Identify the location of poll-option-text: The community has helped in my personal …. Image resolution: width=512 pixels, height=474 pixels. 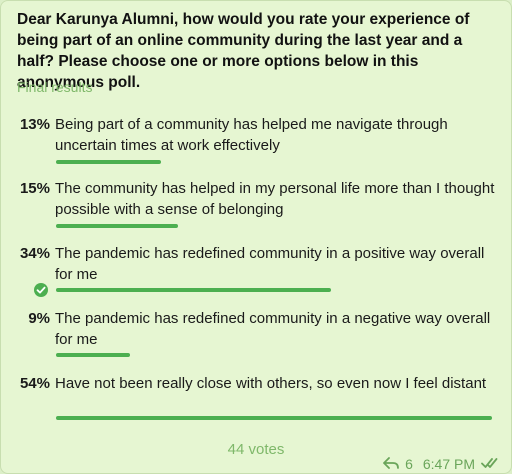
(275, 199).